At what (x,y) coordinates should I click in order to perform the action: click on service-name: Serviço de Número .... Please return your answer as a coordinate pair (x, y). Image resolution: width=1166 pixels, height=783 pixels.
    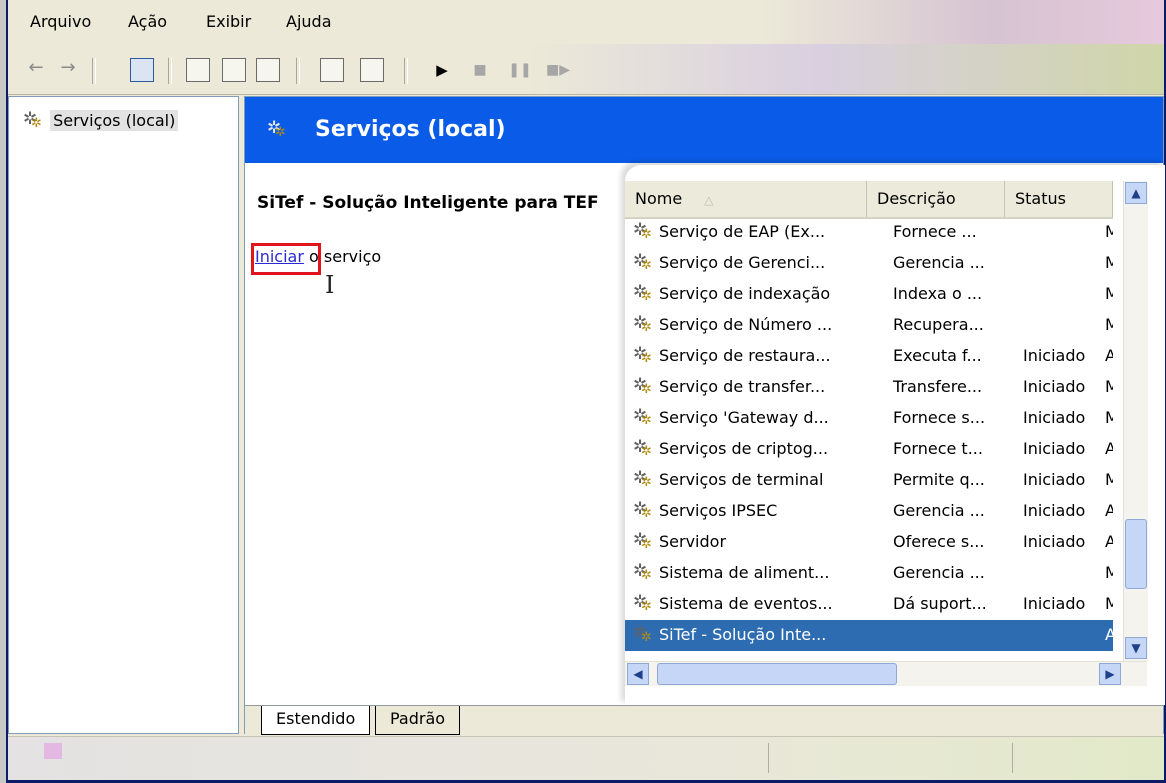
    Looking at the image, I should click on (755, 325).